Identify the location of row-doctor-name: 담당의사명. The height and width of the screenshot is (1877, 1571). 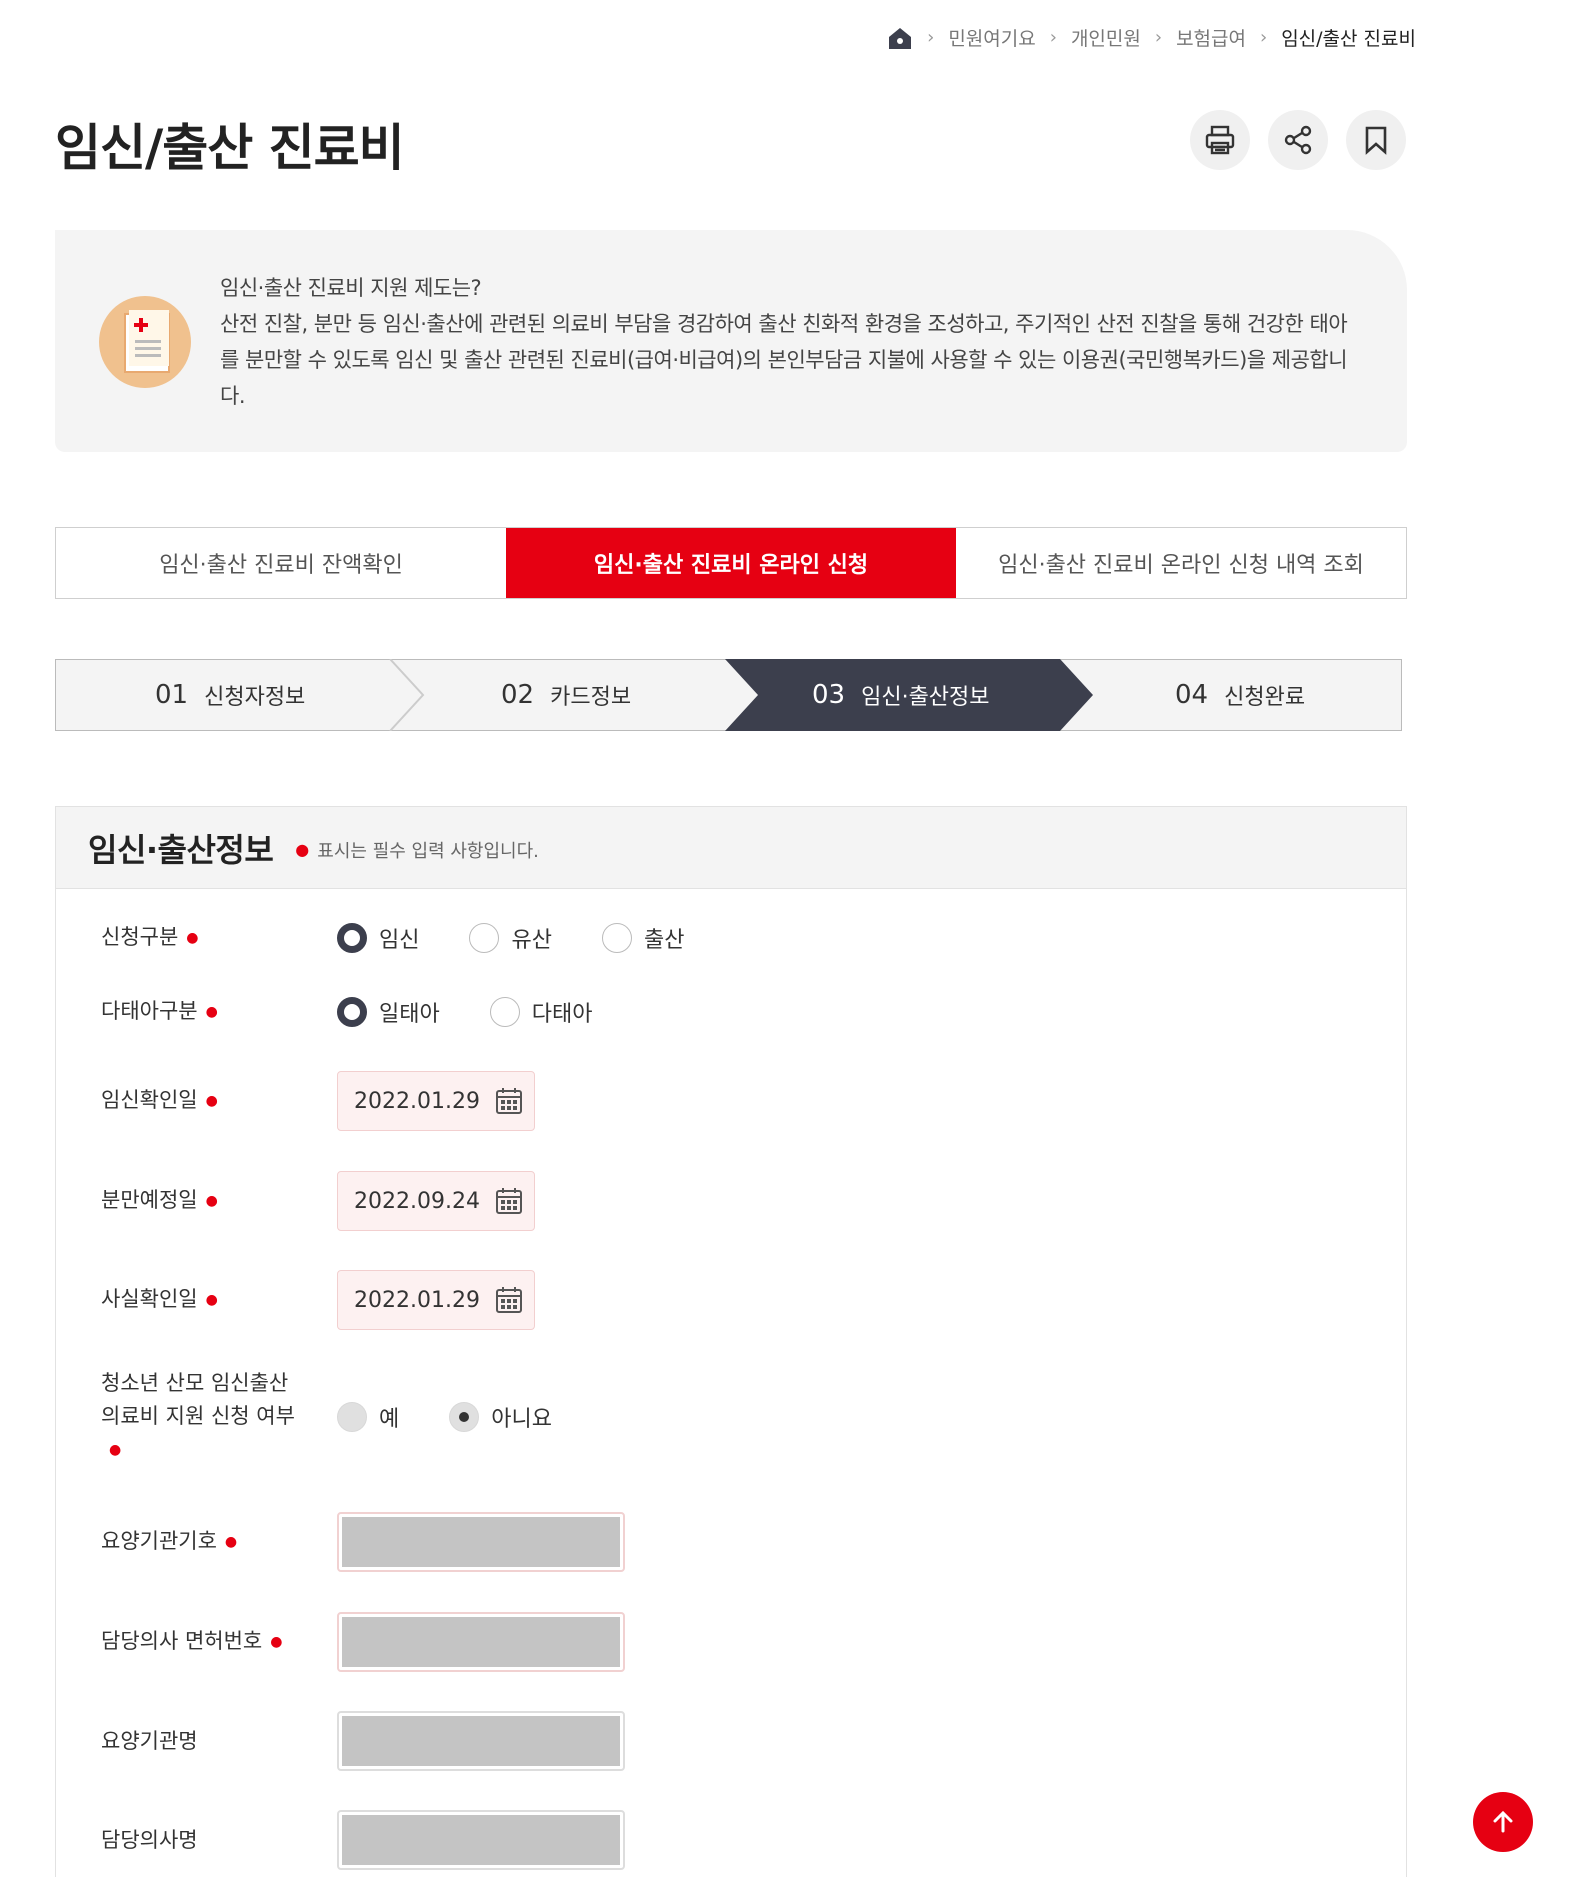
(363, 1840).